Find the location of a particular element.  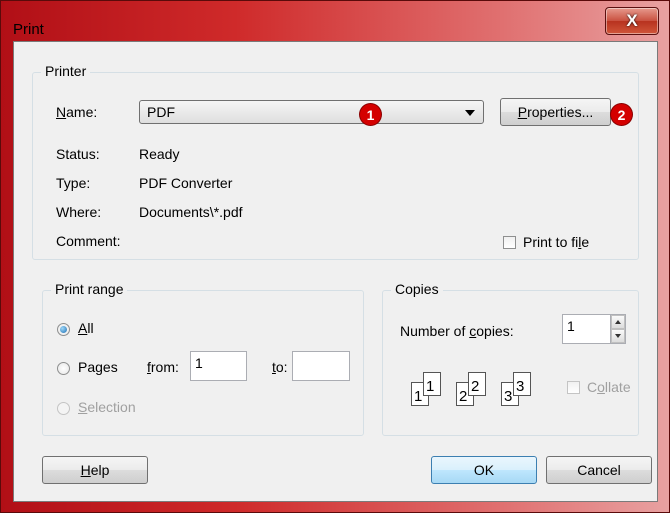

copies-group-label: Copies is located at coordinates (417, 289).